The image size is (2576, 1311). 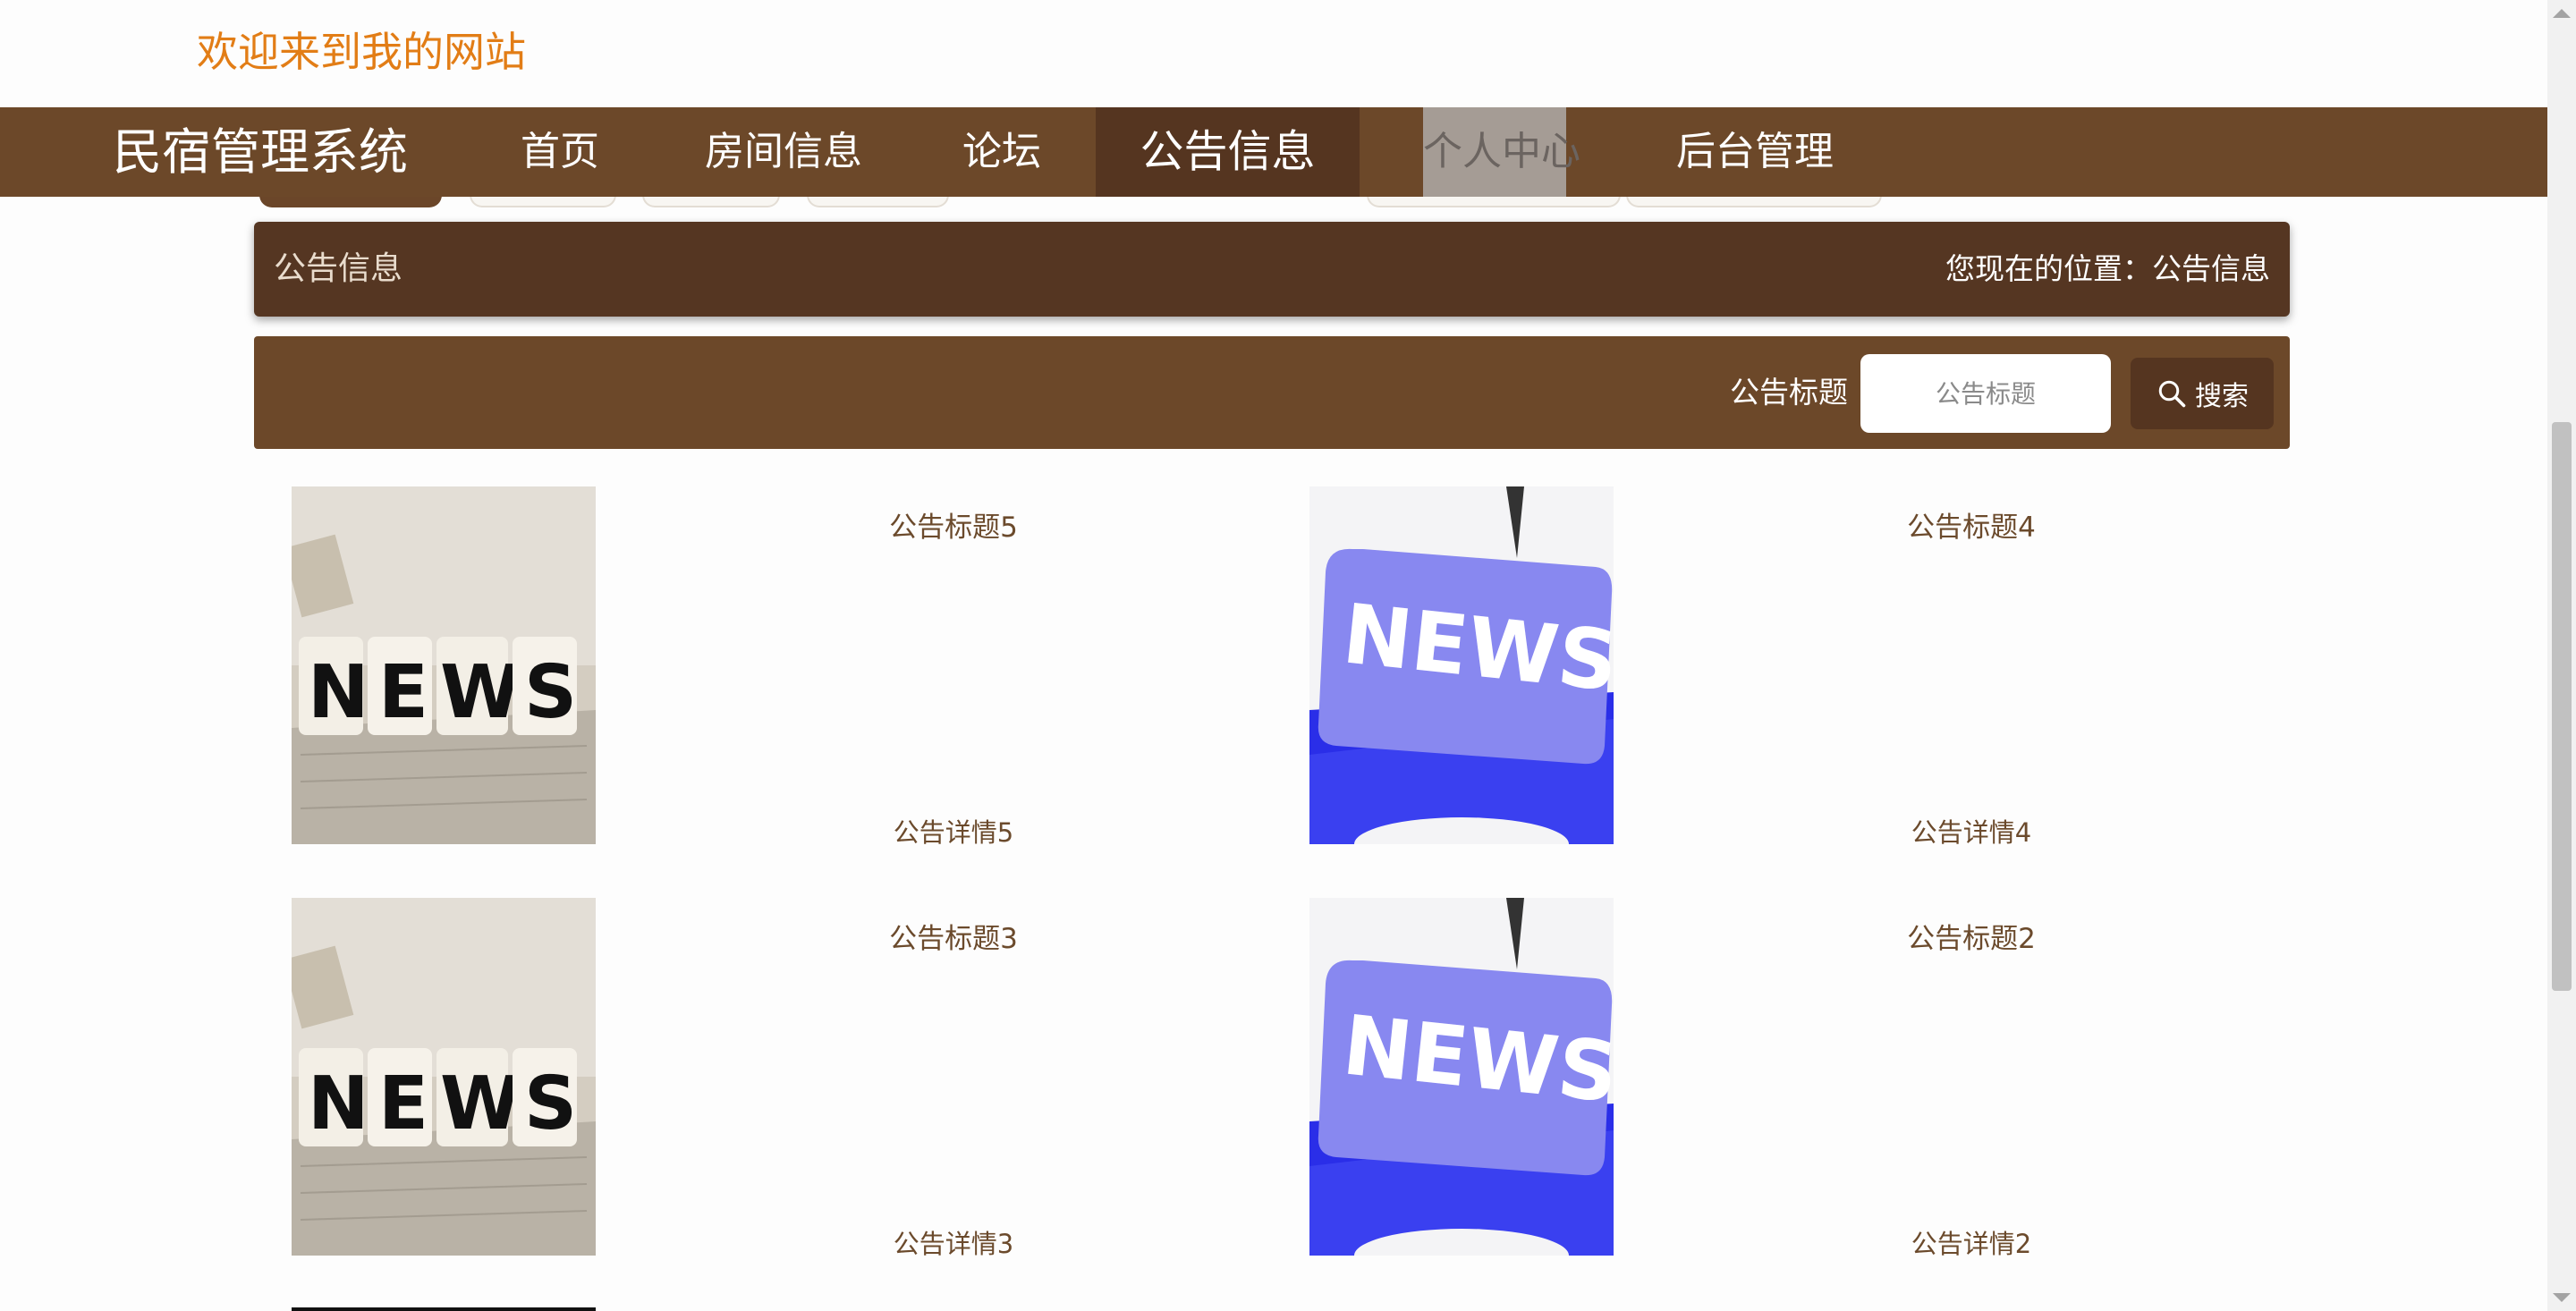 I want to click on news-item: NEWS 公告标题2 公告详情2, so click(x=1819, y=1078).